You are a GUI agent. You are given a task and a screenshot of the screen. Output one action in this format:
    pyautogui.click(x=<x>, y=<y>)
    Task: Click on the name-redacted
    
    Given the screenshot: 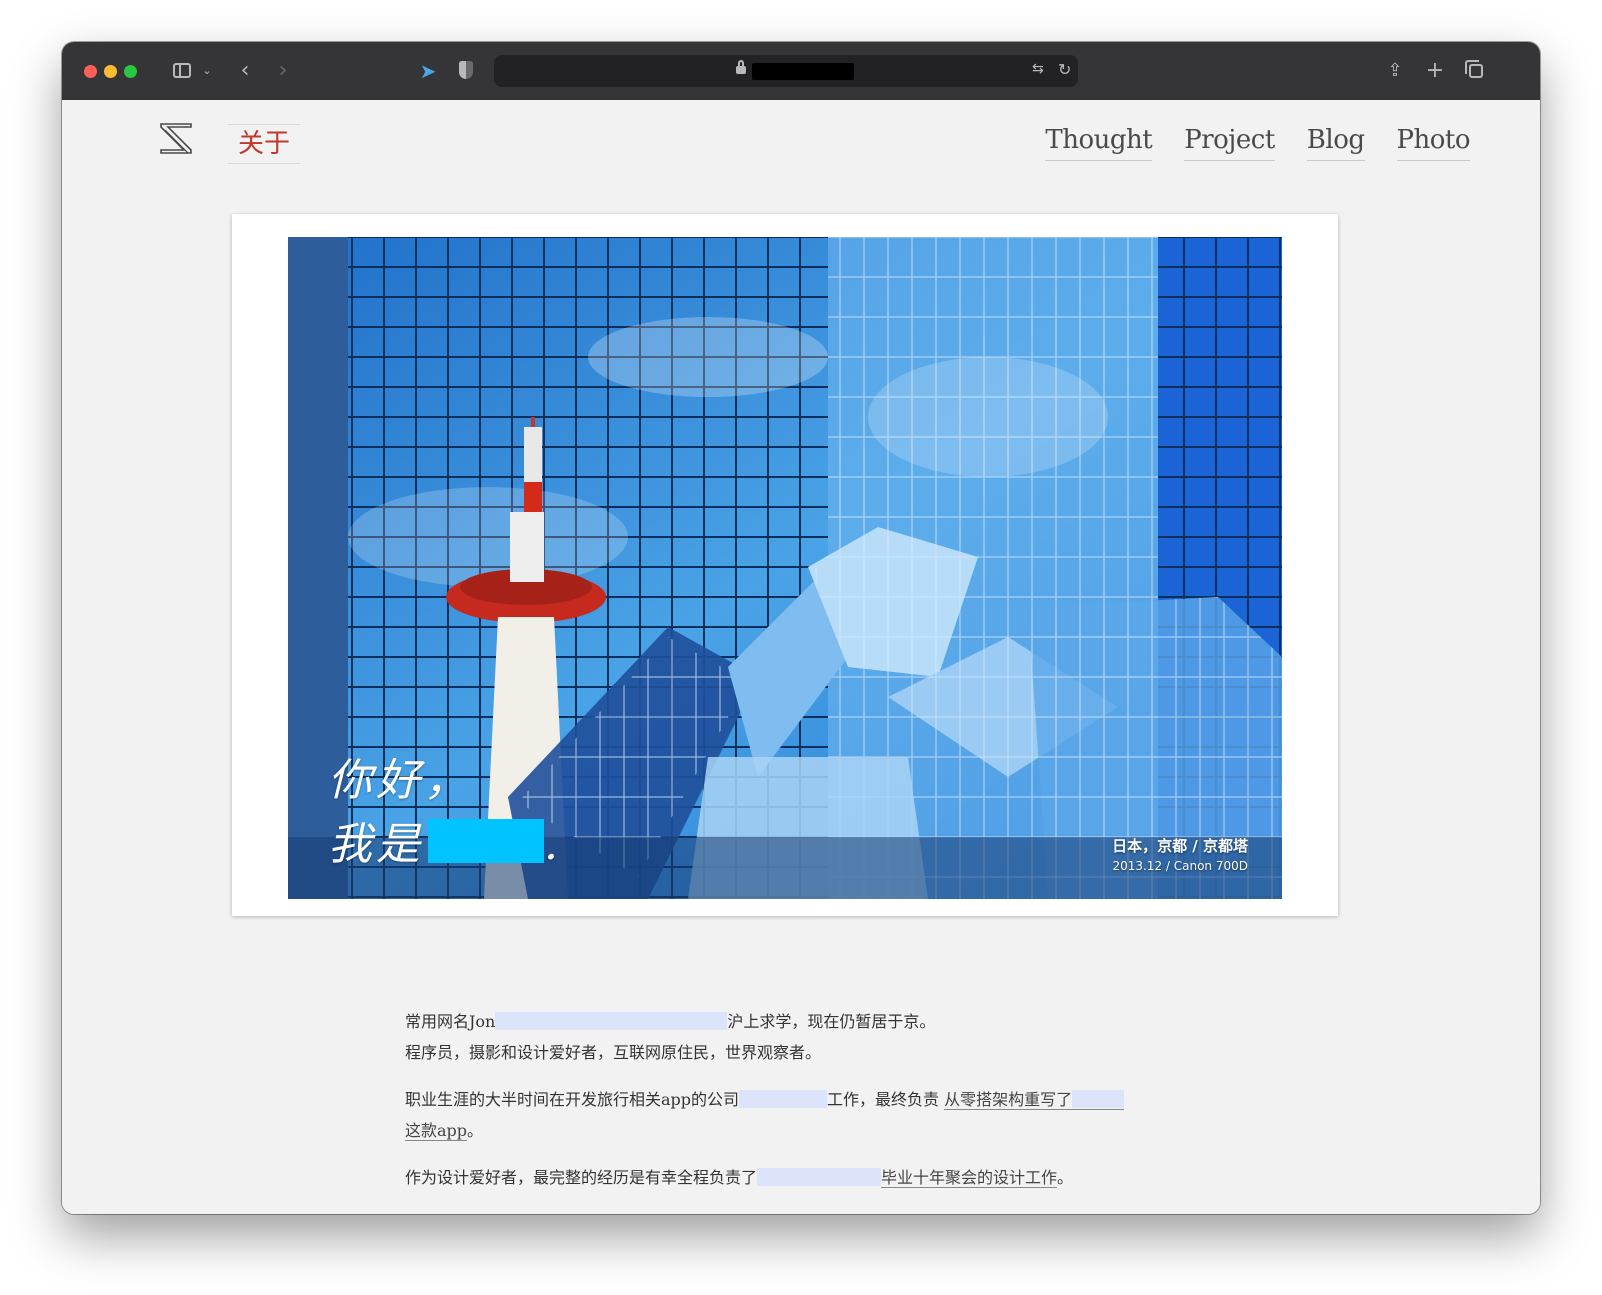 What is the action you would take?
    pyautogui.click(x=486, y=841)
    